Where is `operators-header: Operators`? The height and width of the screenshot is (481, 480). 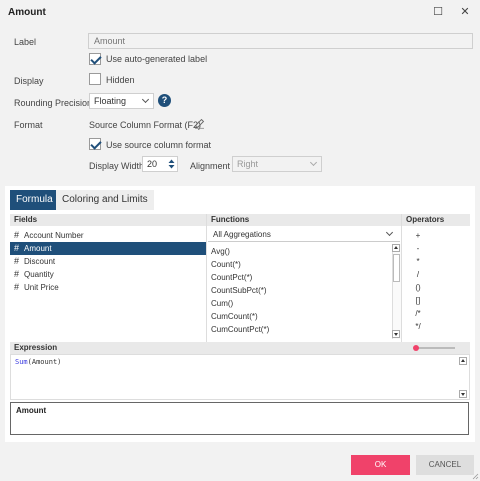
operators-header: Operators is located at coordinates (436, 220).